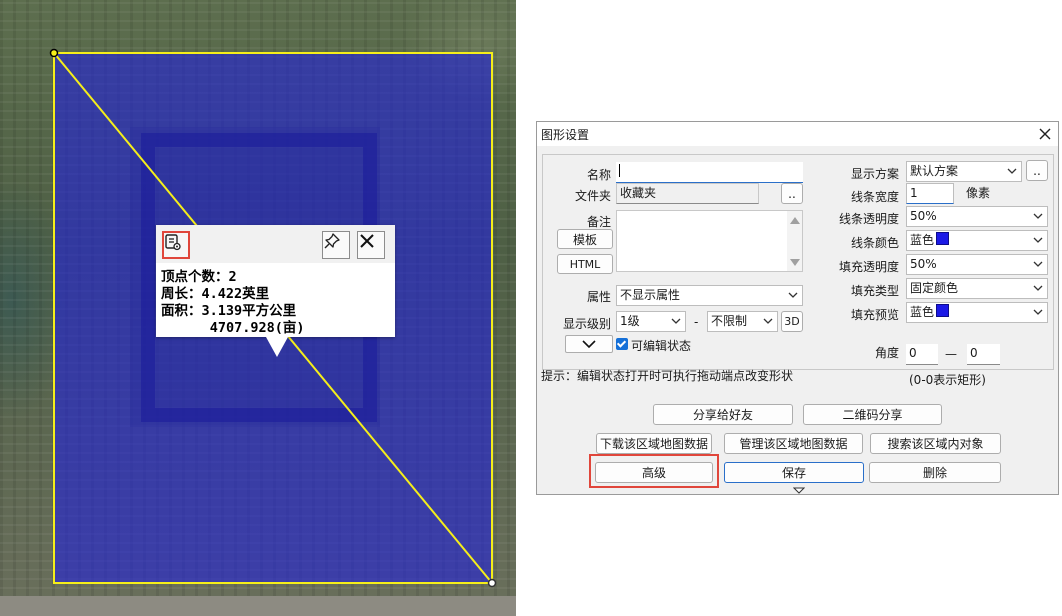  I want to click on name-input, so click(709, 172).